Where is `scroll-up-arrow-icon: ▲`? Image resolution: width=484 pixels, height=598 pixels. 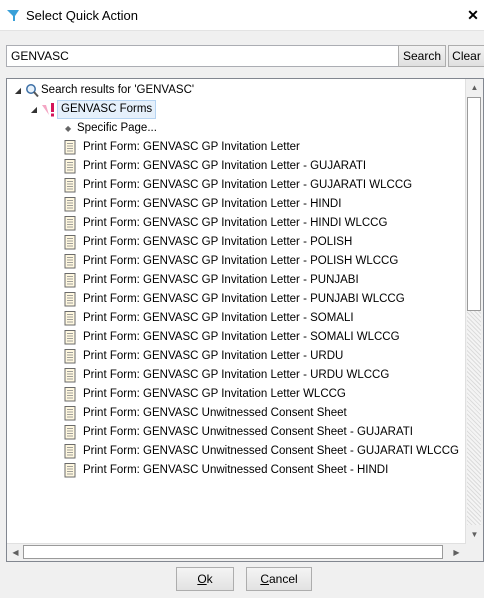
scroll-up-arrow-icon: ▲ is located at coordinates (474, 87).